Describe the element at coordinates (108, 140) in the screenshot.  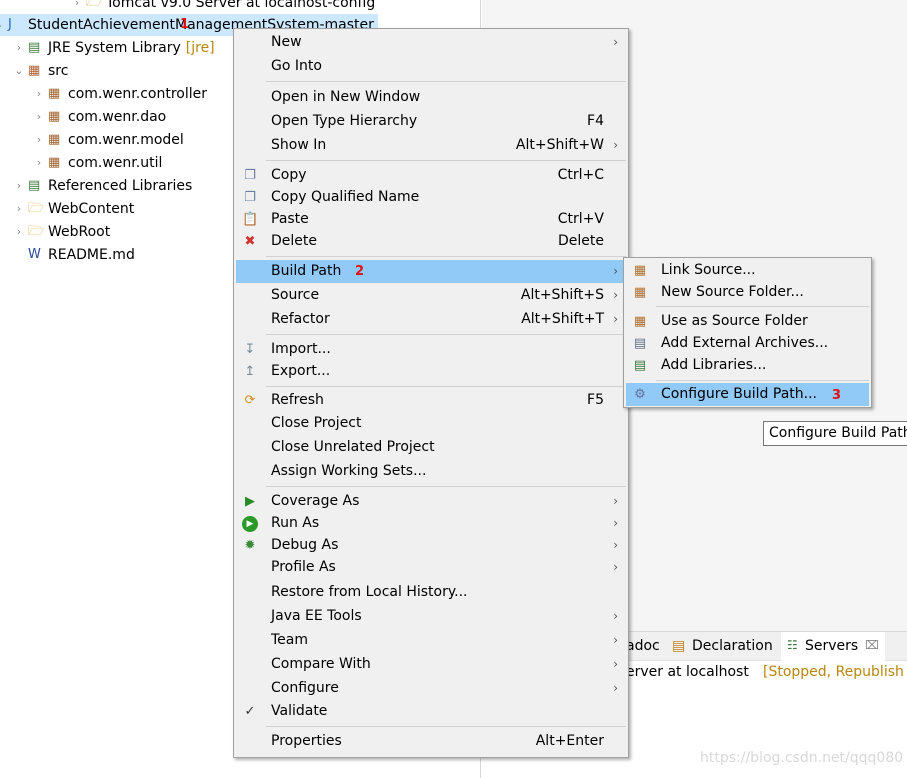
I see `tree-item: › ▦ com.wenr.model` at that location.